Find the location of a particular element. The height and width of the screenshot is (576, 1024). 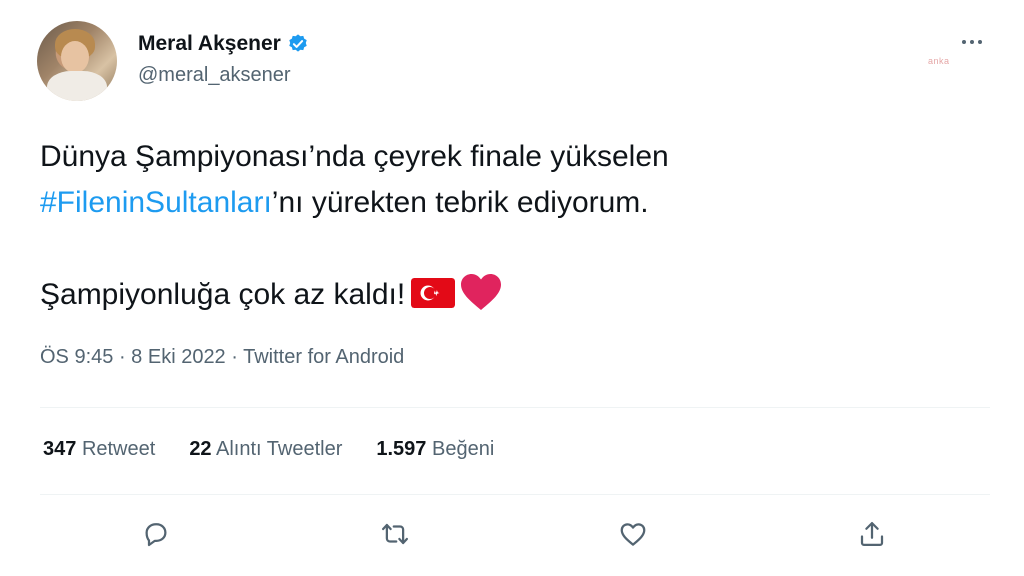

author-name: Meral Akşener is located at coordinates (209, 44).